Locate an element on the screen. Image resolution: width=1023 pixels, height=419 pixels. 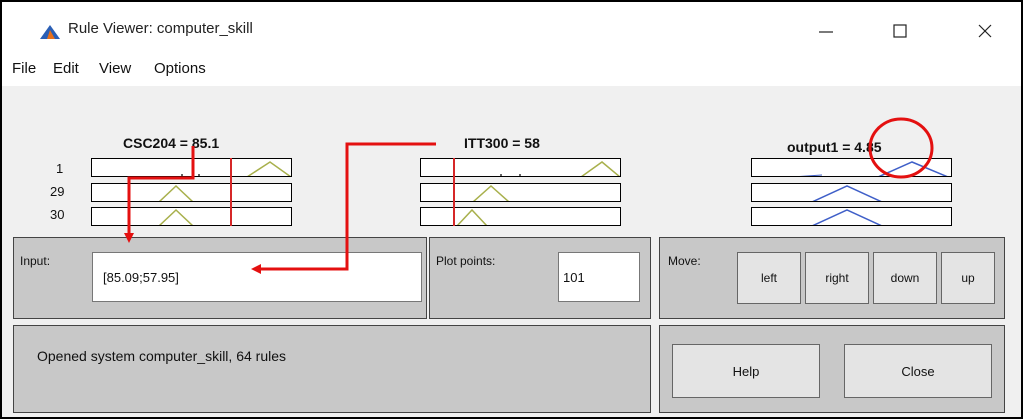
move-down-button: down is located at coordinates (905, 278).